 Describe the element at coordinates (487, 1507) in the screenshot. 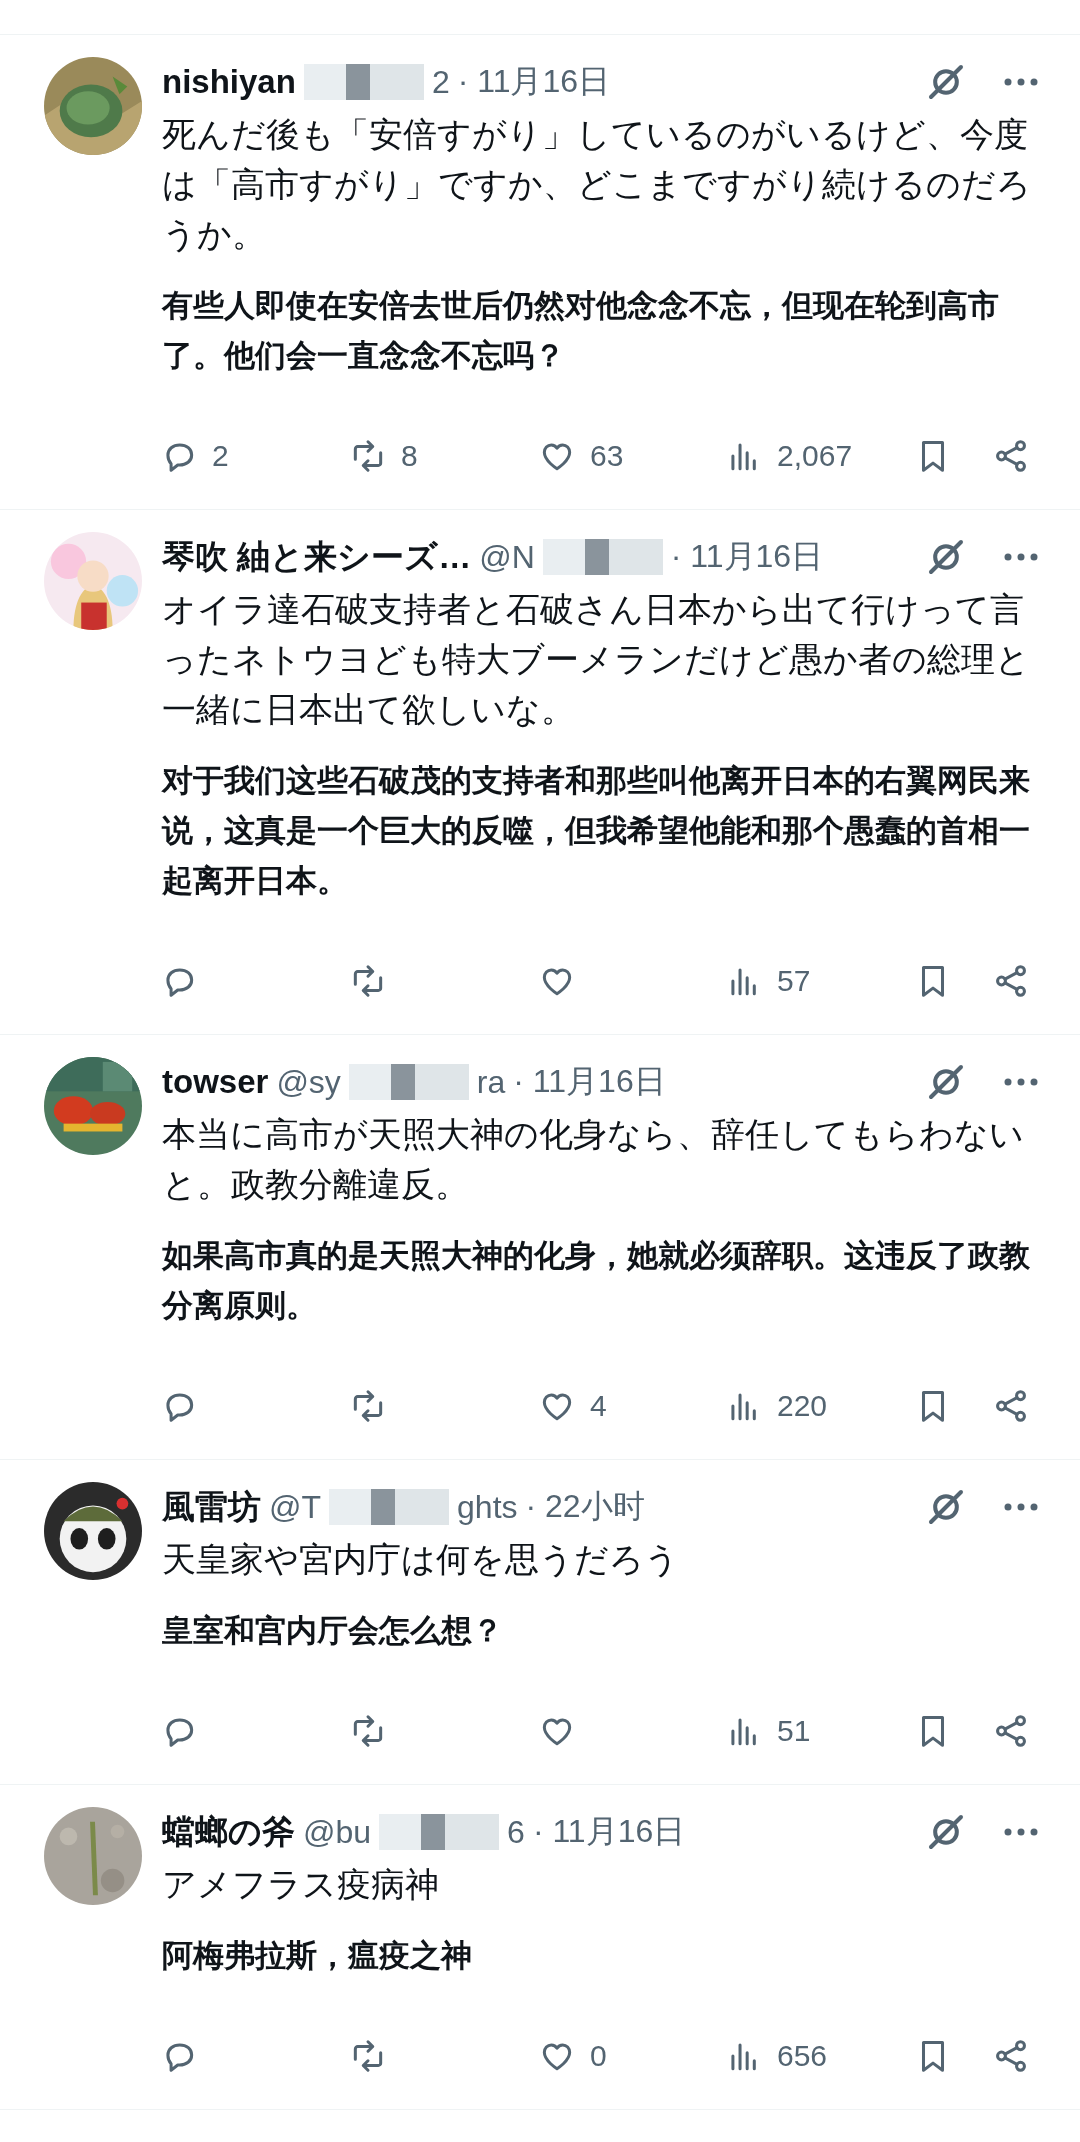

I see `user-handle: ghts` at that location.